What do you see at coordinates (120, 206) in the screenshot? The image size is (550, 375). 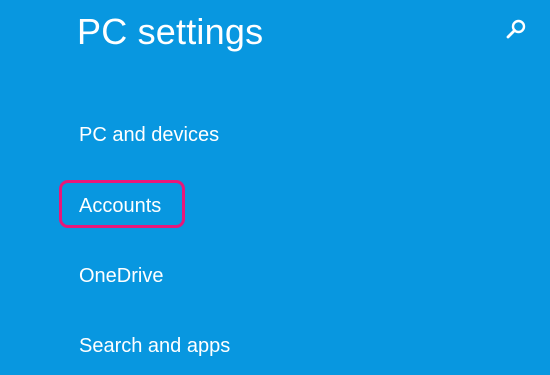 I see `nav-item-accounts: Accounts` at bounding box center [120, 206].